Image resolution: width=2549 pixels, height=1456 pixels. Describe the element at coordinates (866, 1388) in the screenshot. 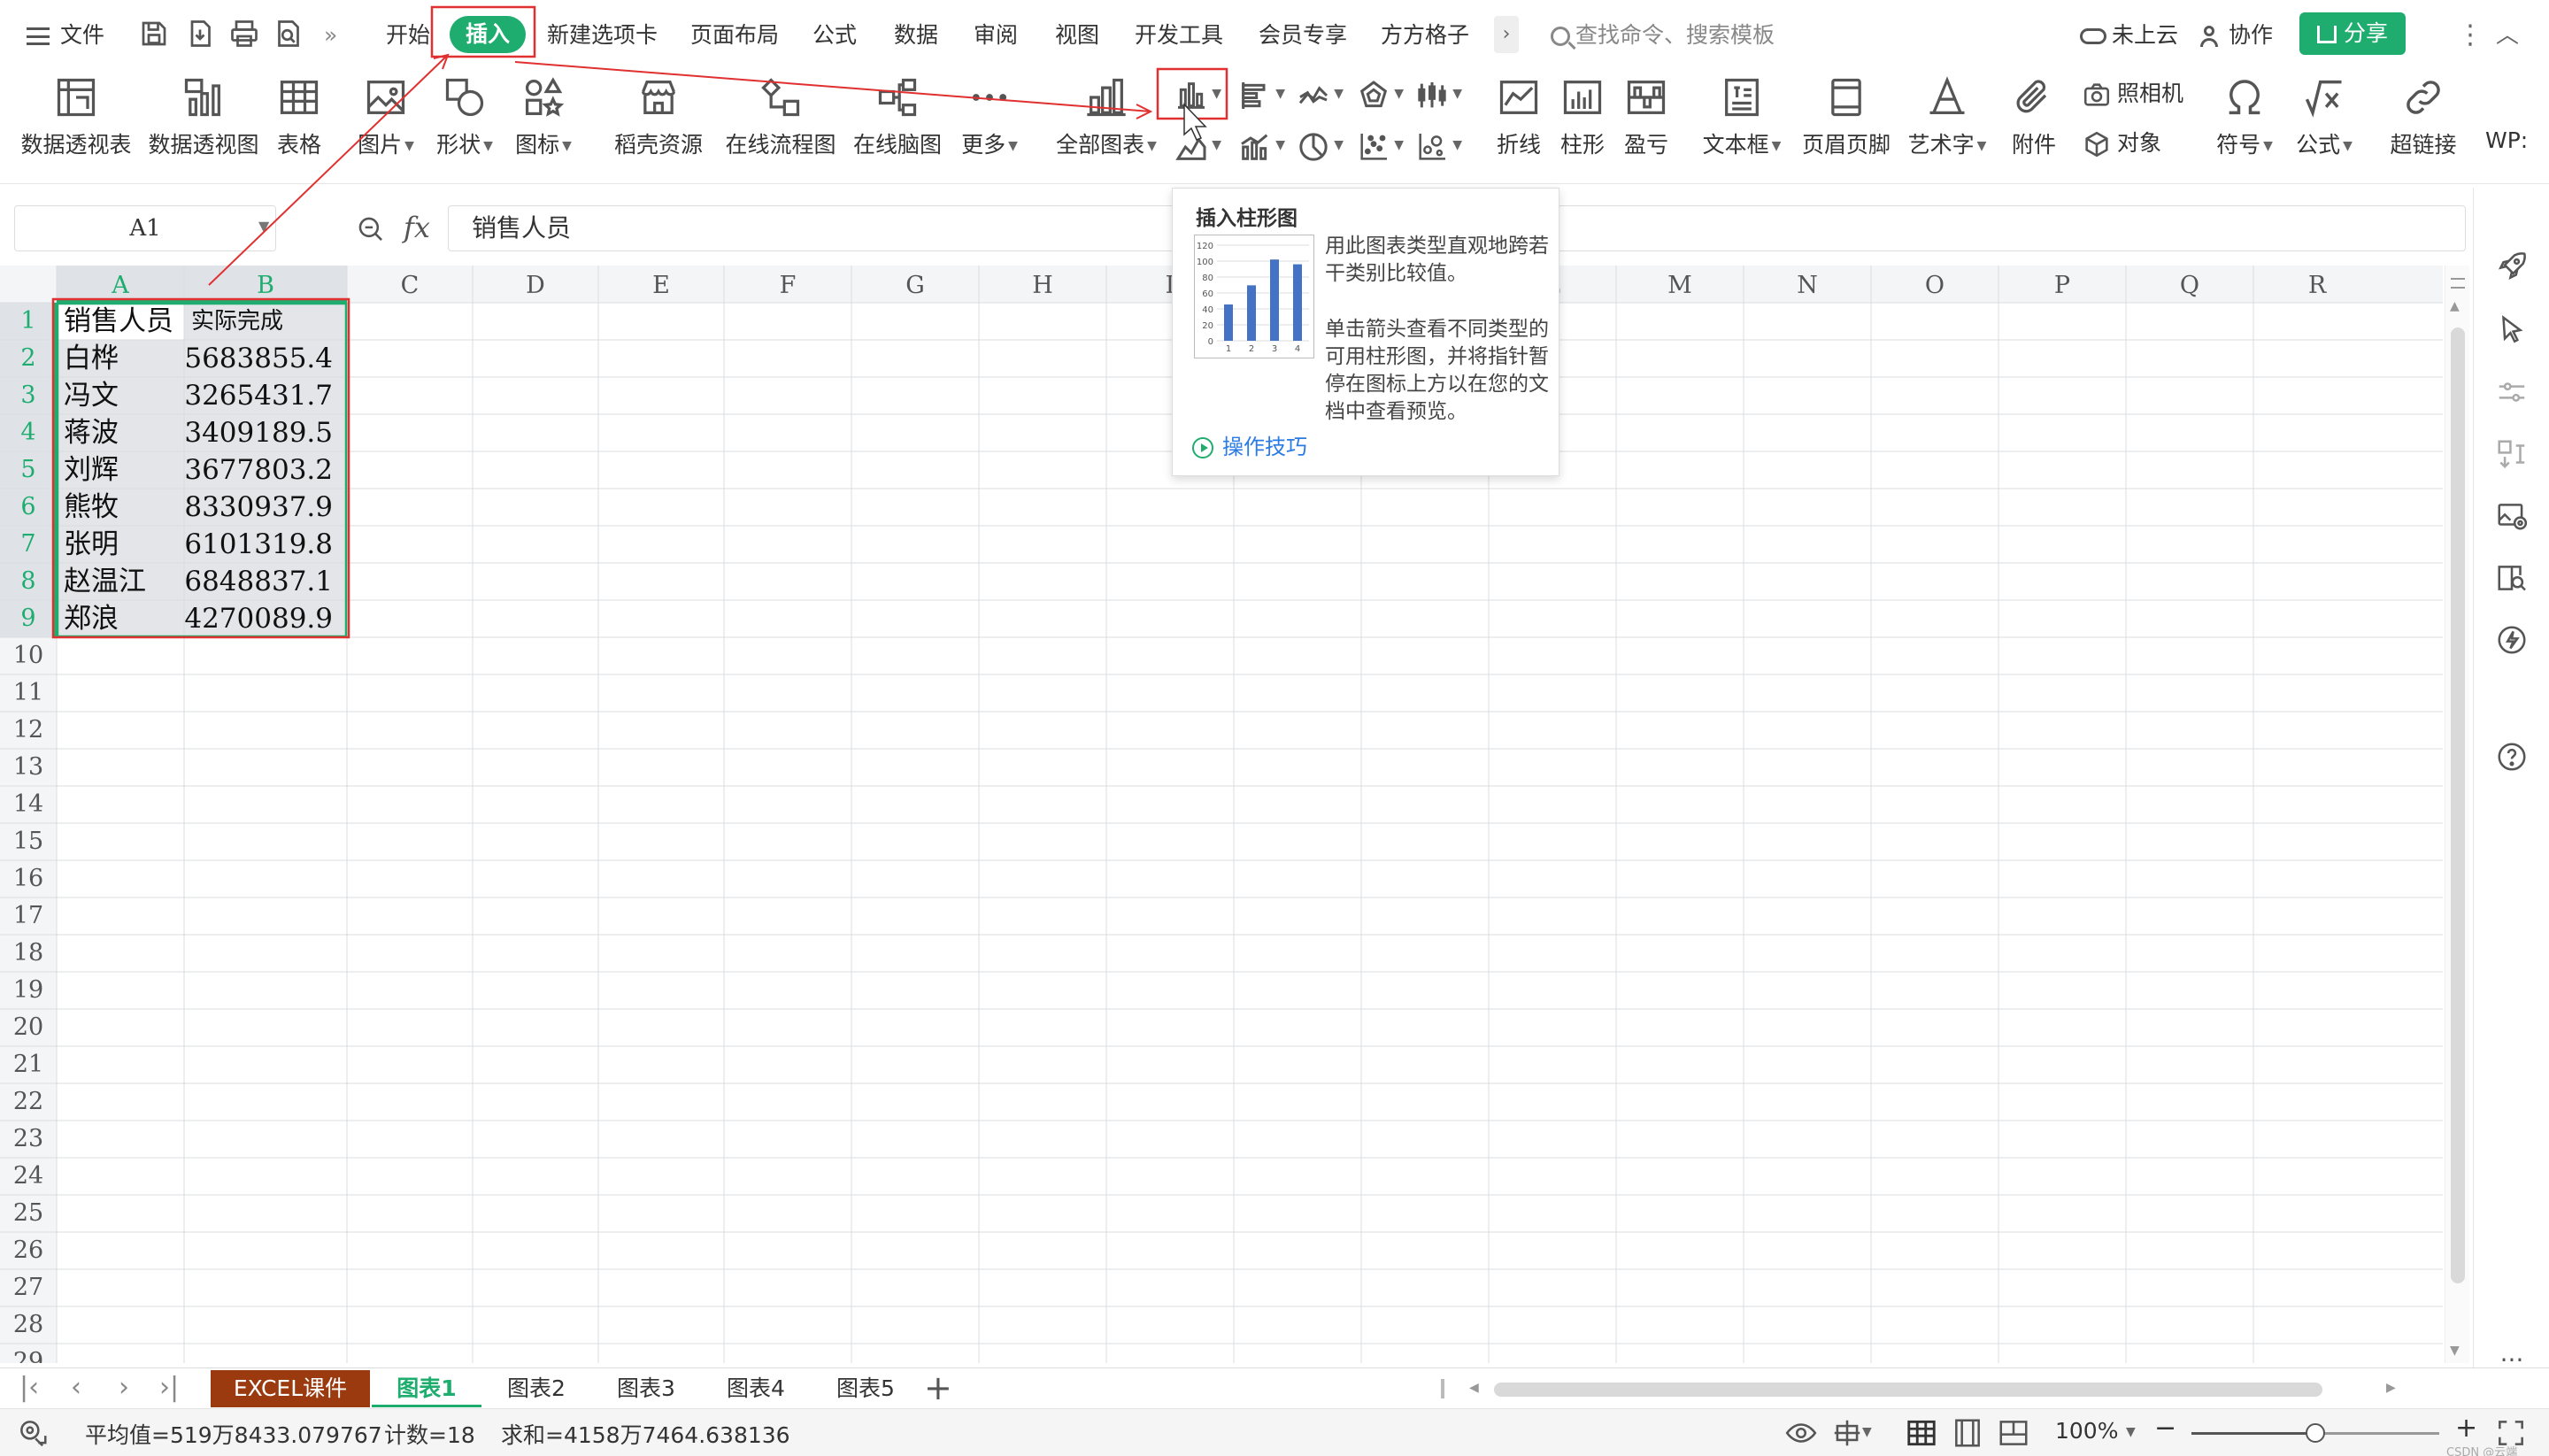

I see `sheet-tab-chart5: 图表5` at that location.